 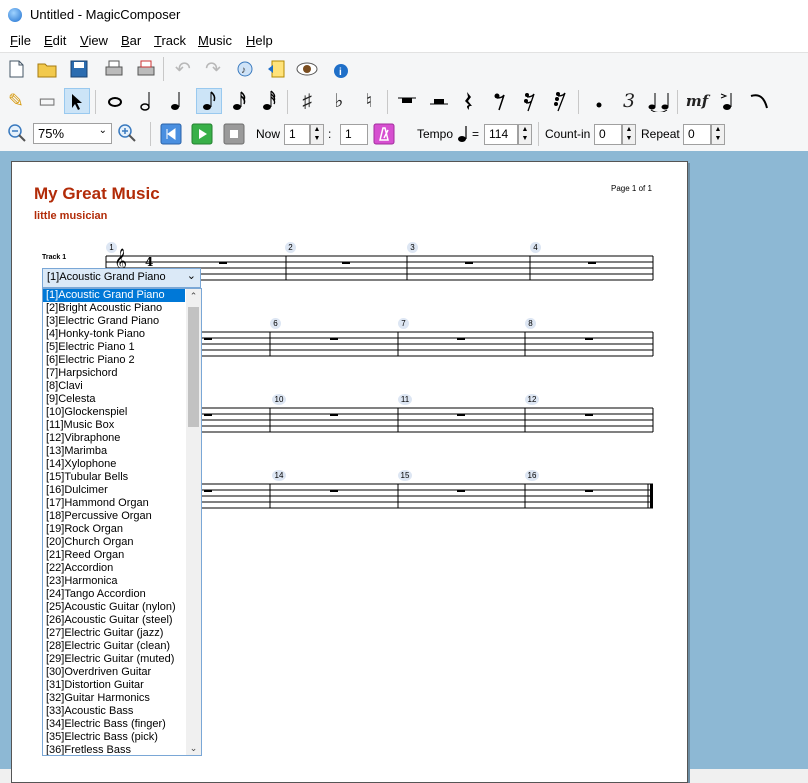 What do you see at coordinates (114, 295) in the screenshot?
I see `instrument-option: [1]Acoustic Grand Piano` at bounding box center [114, 295].